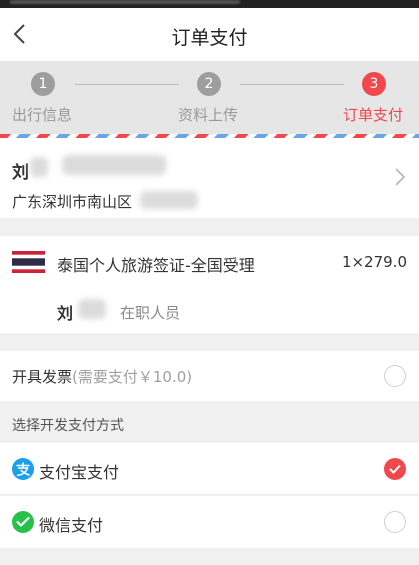 Image resolution: width=419 pixels, height=565 pixels. Describe the element at coordinates (23, 469) in the screenshot. I see `alipay-icon` at that location.